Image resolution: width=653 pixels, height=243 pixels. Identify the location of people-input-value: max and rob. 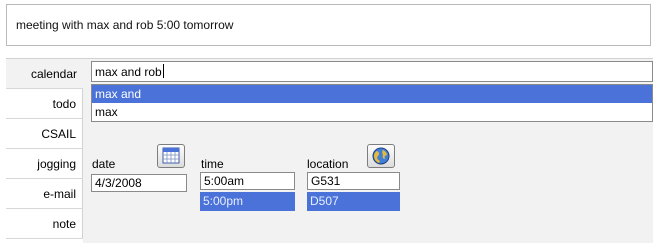
(128, 72).